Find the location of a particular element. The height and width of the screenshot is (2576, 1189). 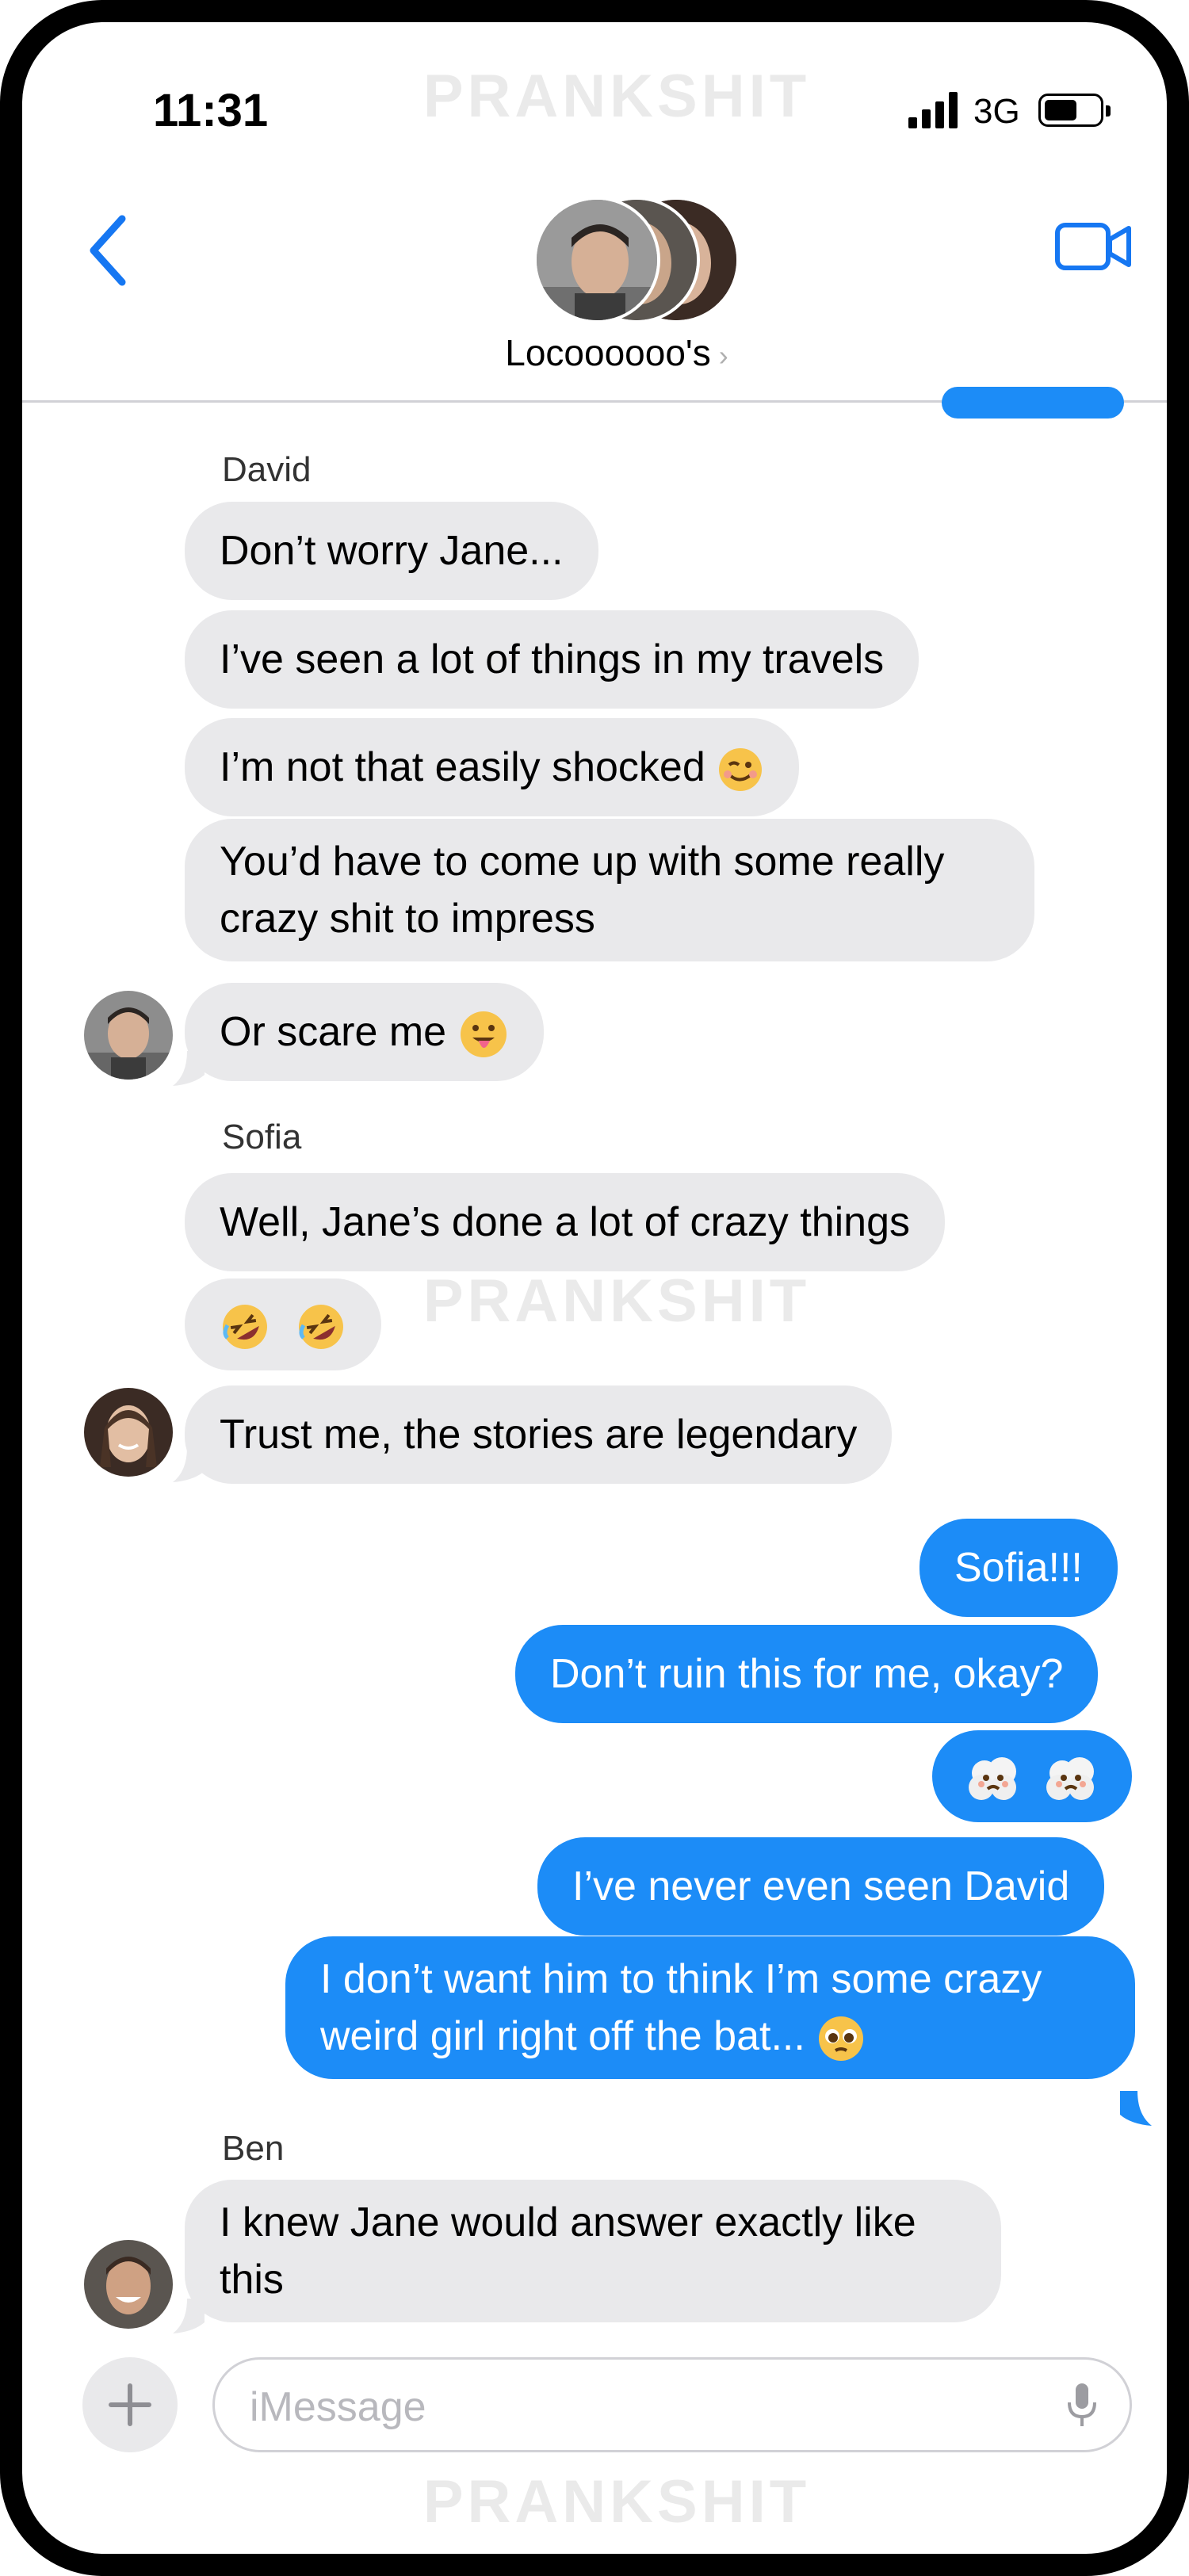

message-bubble: Or scare me is located at coordinates (364, 1032).